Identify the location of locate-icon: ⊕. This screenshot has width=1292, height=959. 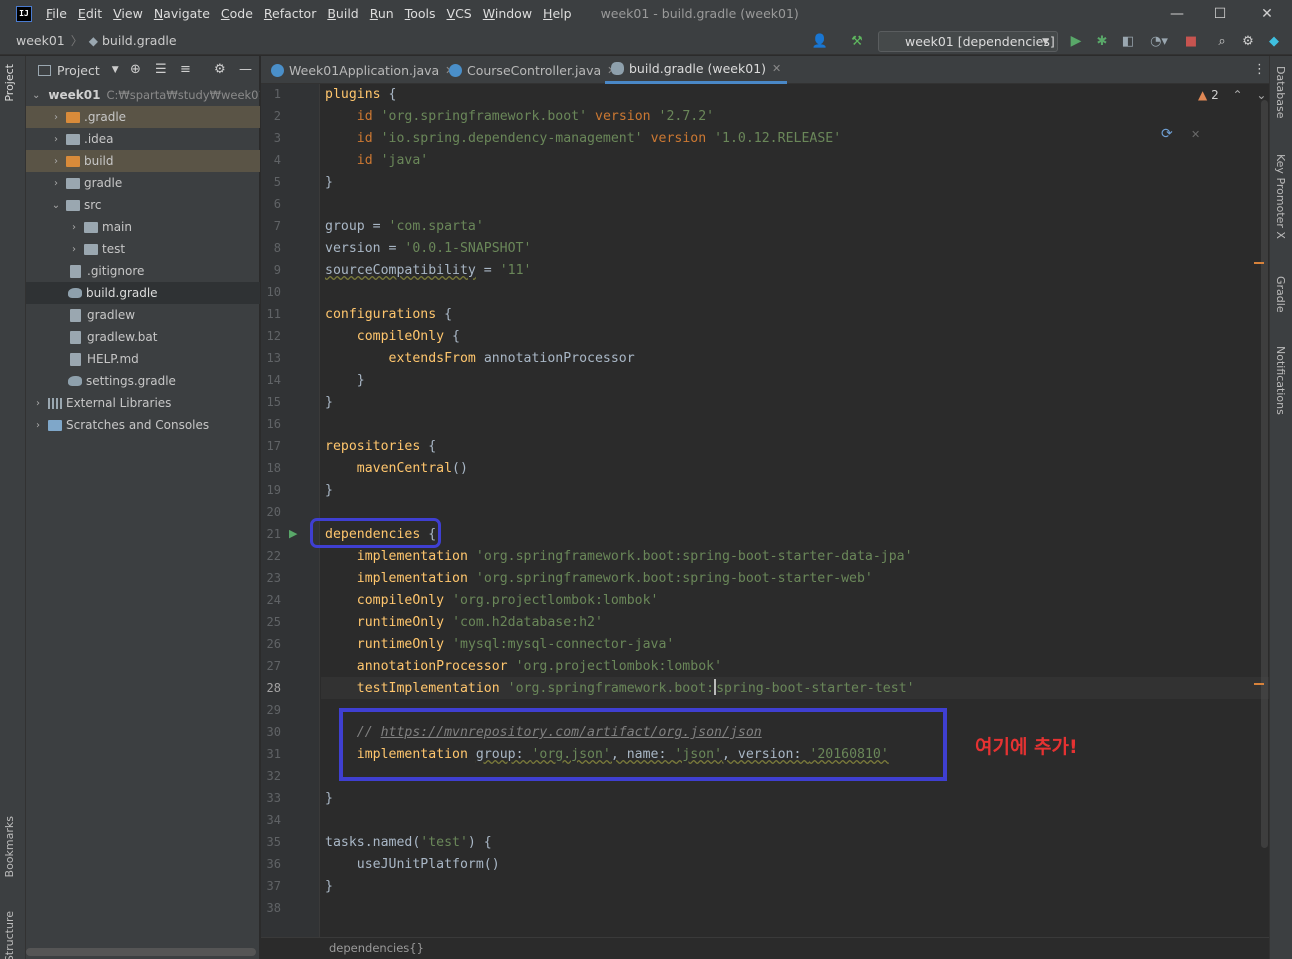
(135, 69).